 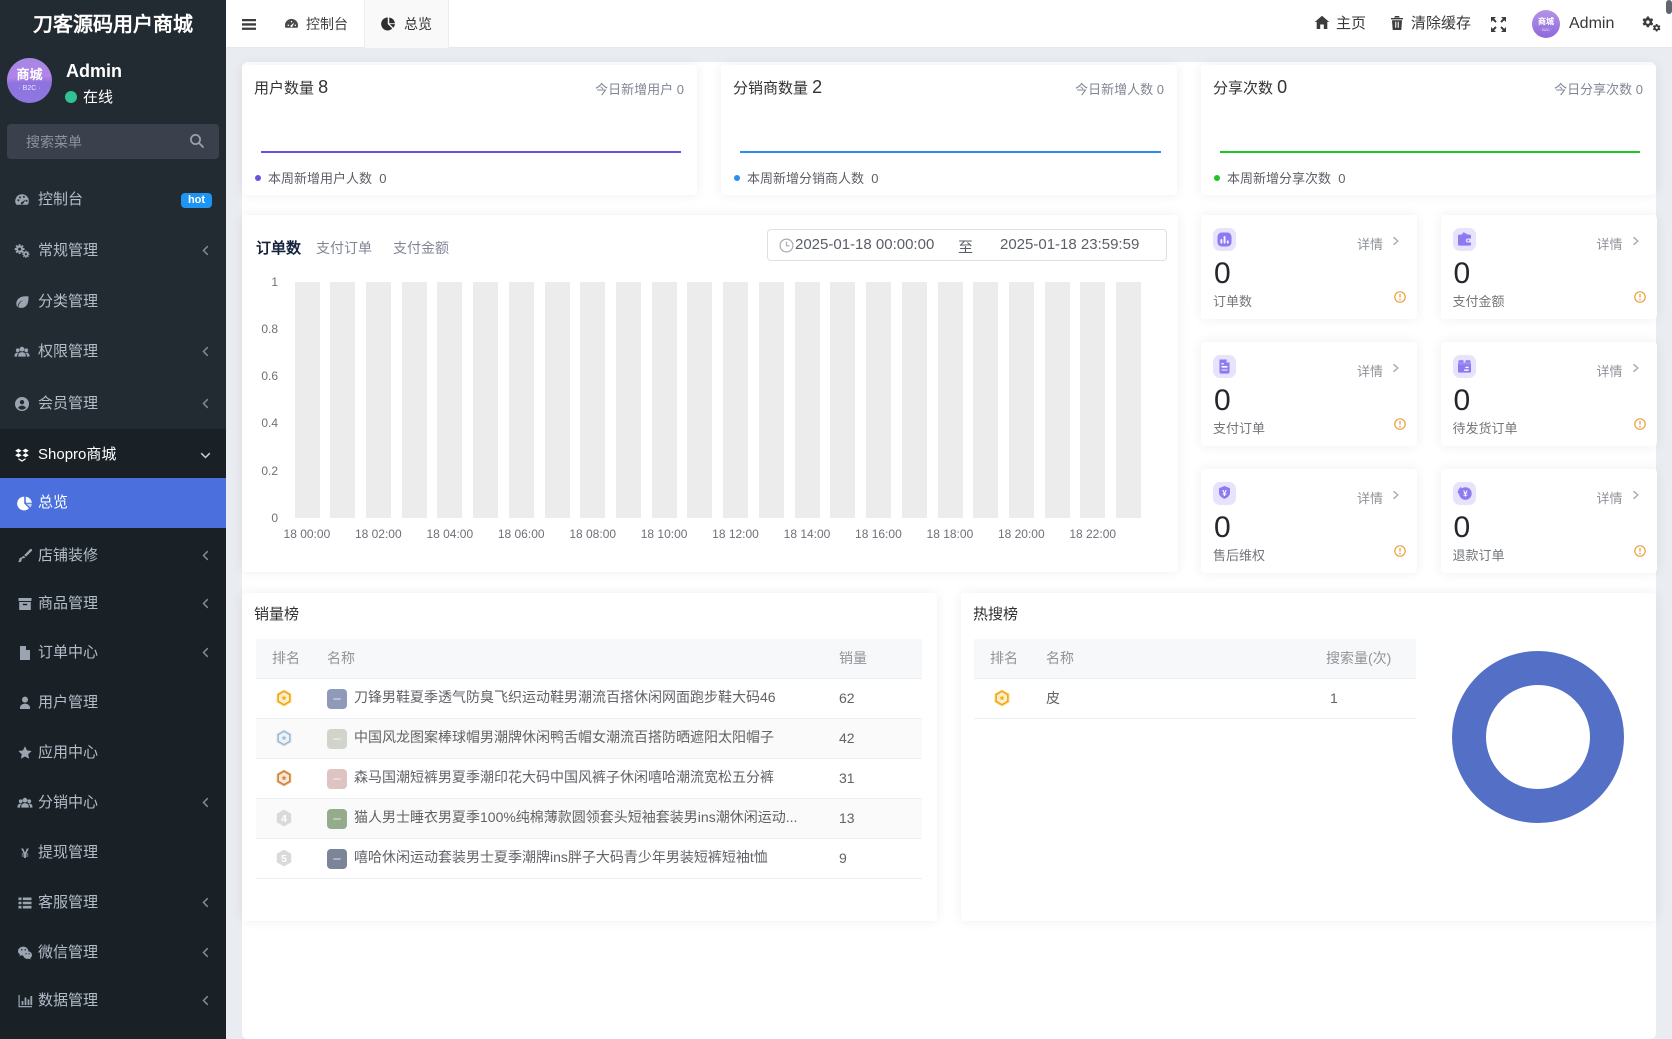 I want to click on svg-text: 4, so click(x=284, y=819).